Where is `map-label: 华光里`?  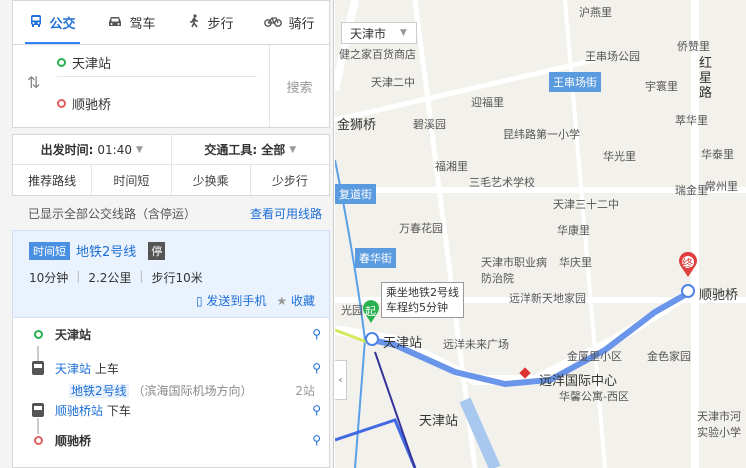 map-label: 华光里 is located at coordinates (619, 156).